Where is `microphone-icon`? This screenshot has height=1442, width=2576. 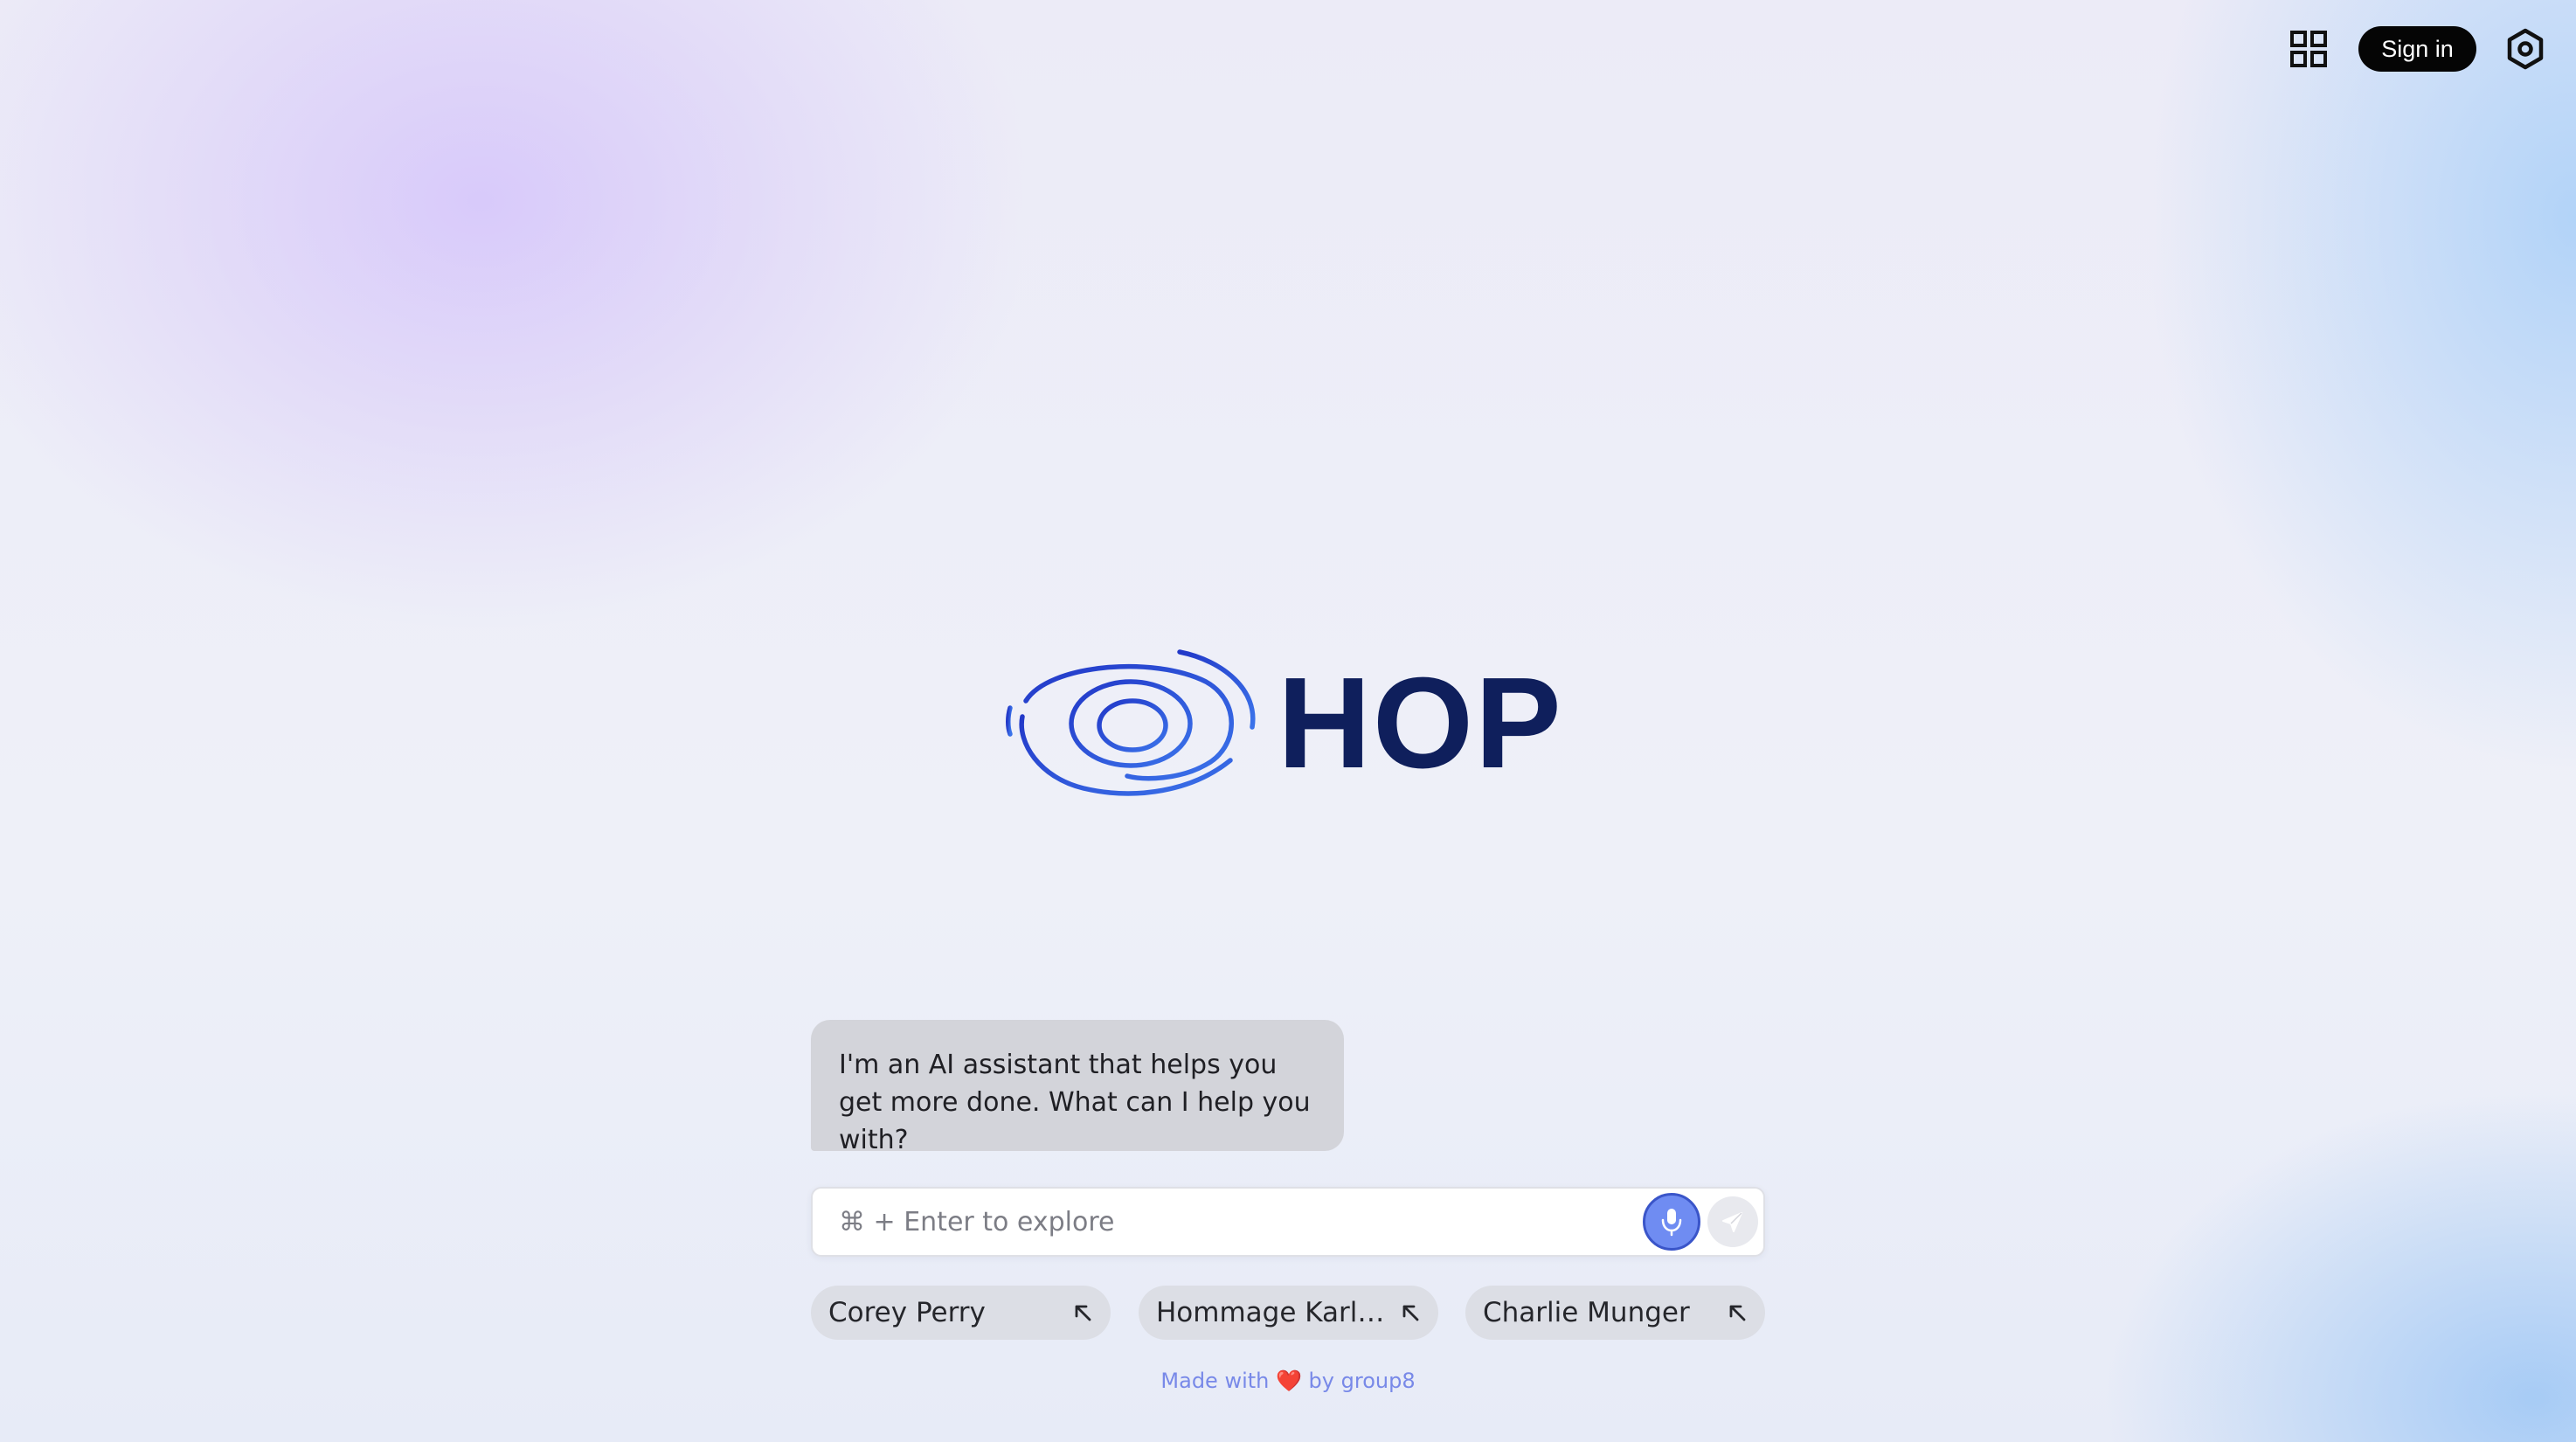
microphone-icon is located at coordinates (1671, 1223).